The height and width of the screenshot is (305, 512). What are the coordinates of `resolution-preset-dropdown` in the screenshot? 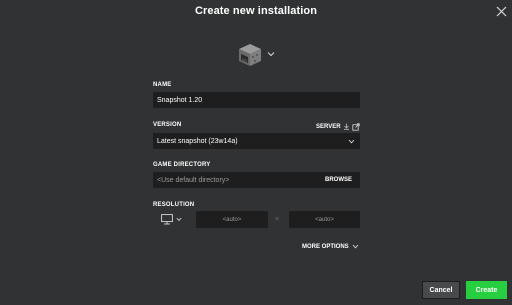 It's located at (173, 220).